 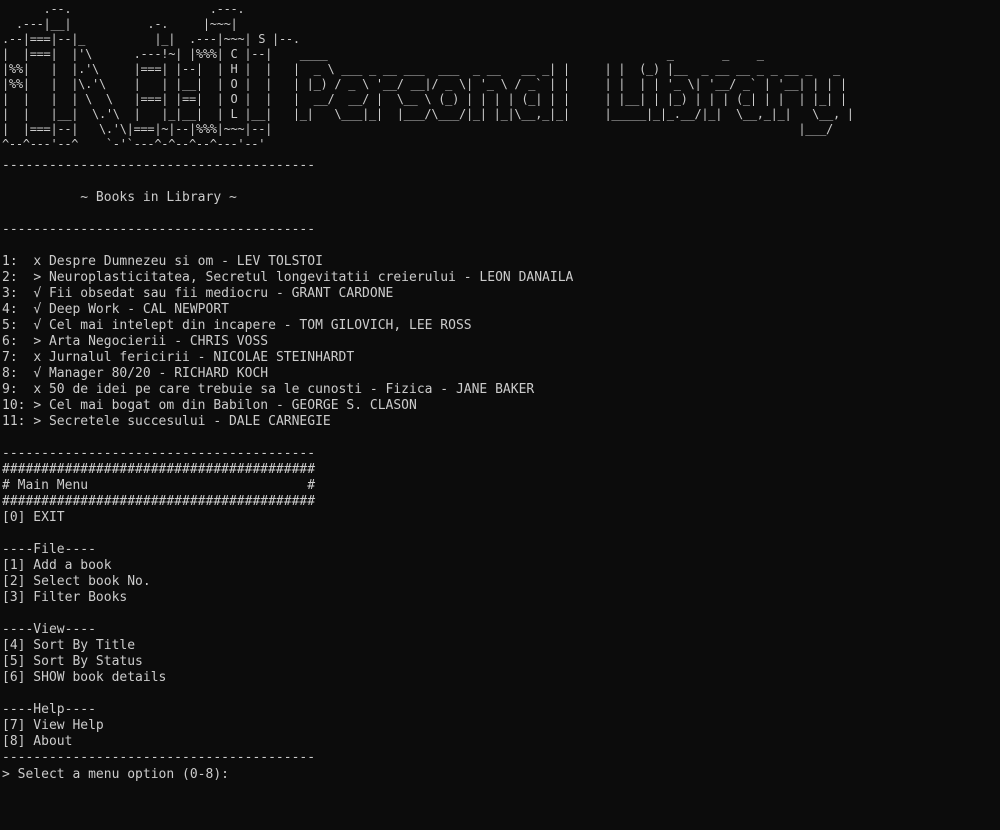 What do you see at coordinates (159, 485) in the screenshot?
I see `main-menu-title: # Main Menu #` at bounding box center [159, 485].